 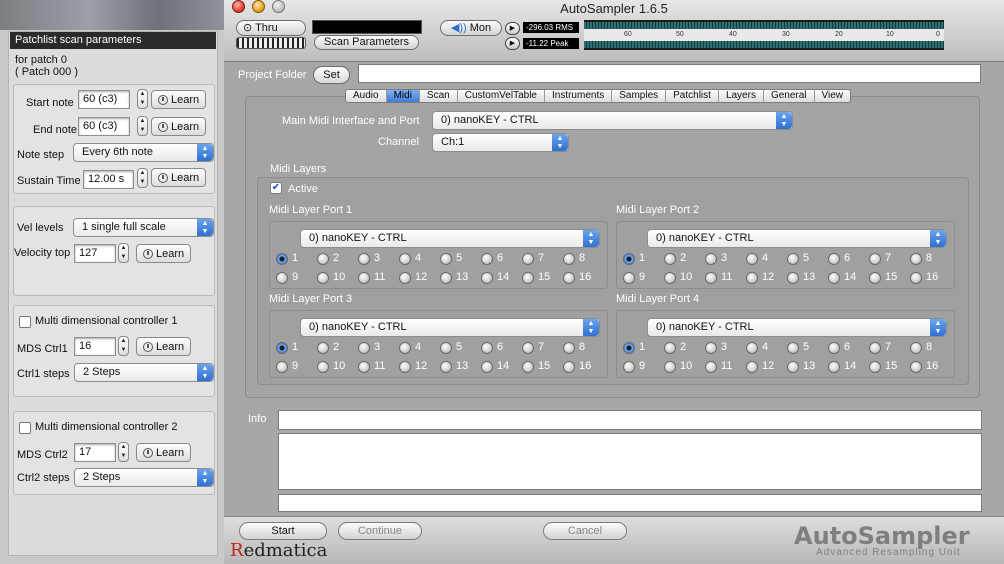 I want to click on active-checkbox: ✔, so click(x=276, y=188).